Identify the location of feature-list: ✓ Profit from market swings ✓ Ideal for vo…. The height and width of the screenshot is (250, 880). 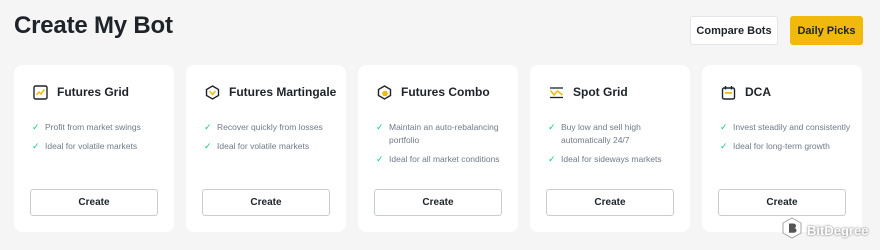
(98, 140).